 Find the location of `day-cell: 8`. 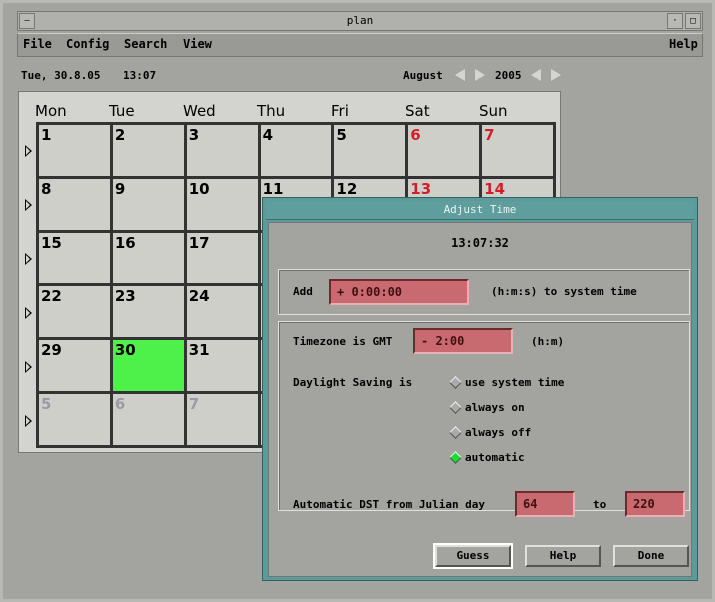

day-cell: 8 is located at coordinates (74, 204).